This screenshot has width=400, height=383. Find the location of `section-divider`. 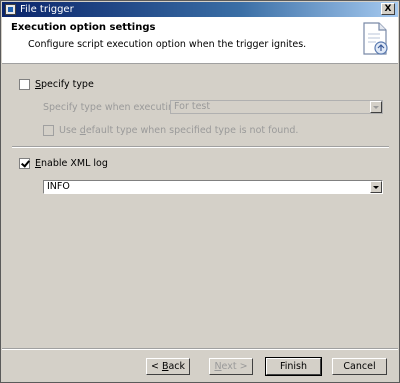

section-divider is located at coordinates (200, 147).